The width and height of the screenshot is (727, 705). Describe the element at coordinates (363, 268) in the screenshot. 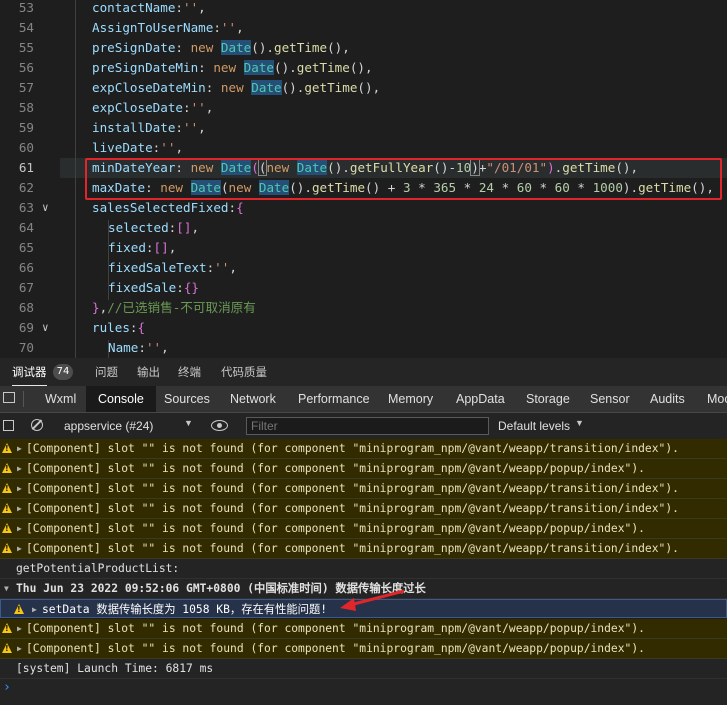

I see `code-line: 66 fixedSaleText:'',` at that location.